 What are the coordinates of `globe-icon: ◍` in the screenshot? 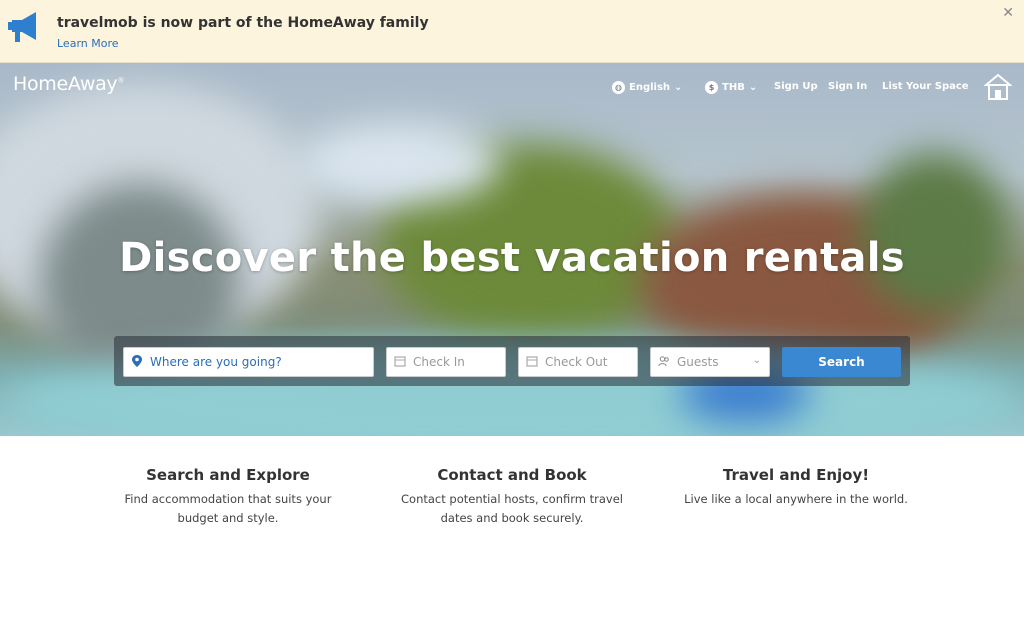 It's located at (618, 87).